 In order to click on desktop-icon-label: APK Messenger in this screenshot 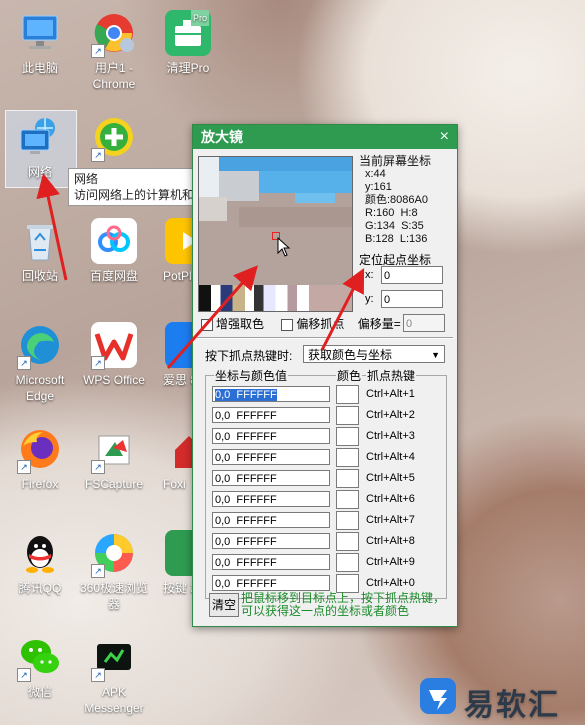, I will do `click(114, 700)`.